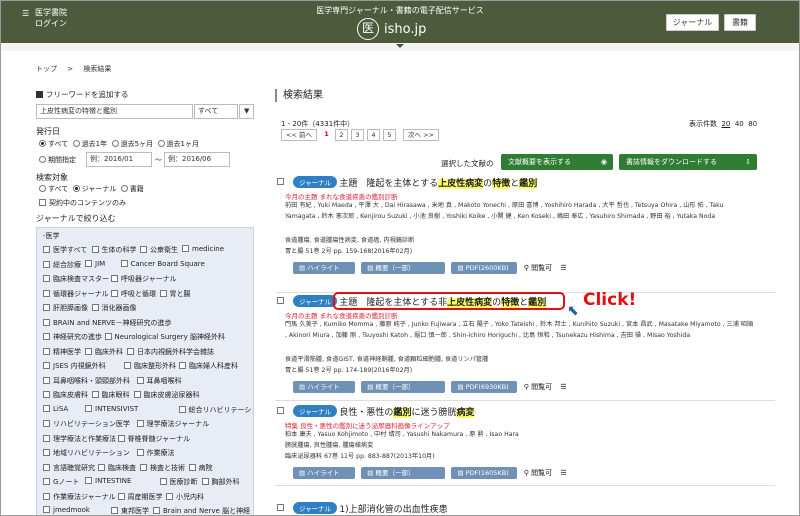  What do you see at coordinates (74, 366) in the screenshot?
I see `journal-filter-item: JSES 内視鏡外科` at bounding box center [74, 366].